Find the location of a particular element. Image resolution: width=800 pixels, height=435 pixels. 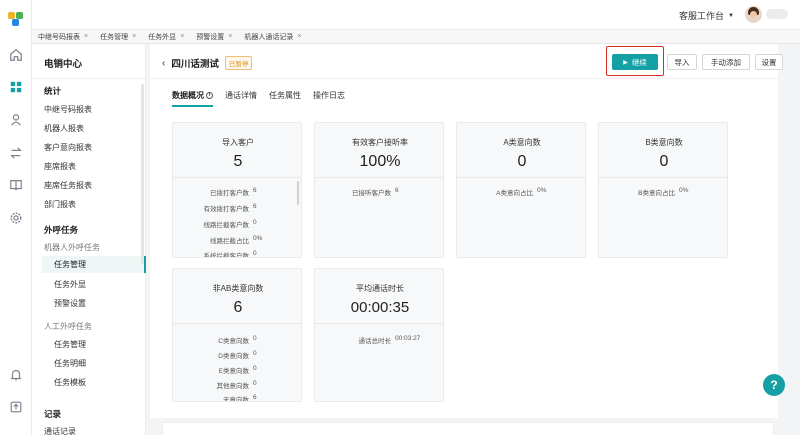

users-icon is located at coordinates (16, 120).